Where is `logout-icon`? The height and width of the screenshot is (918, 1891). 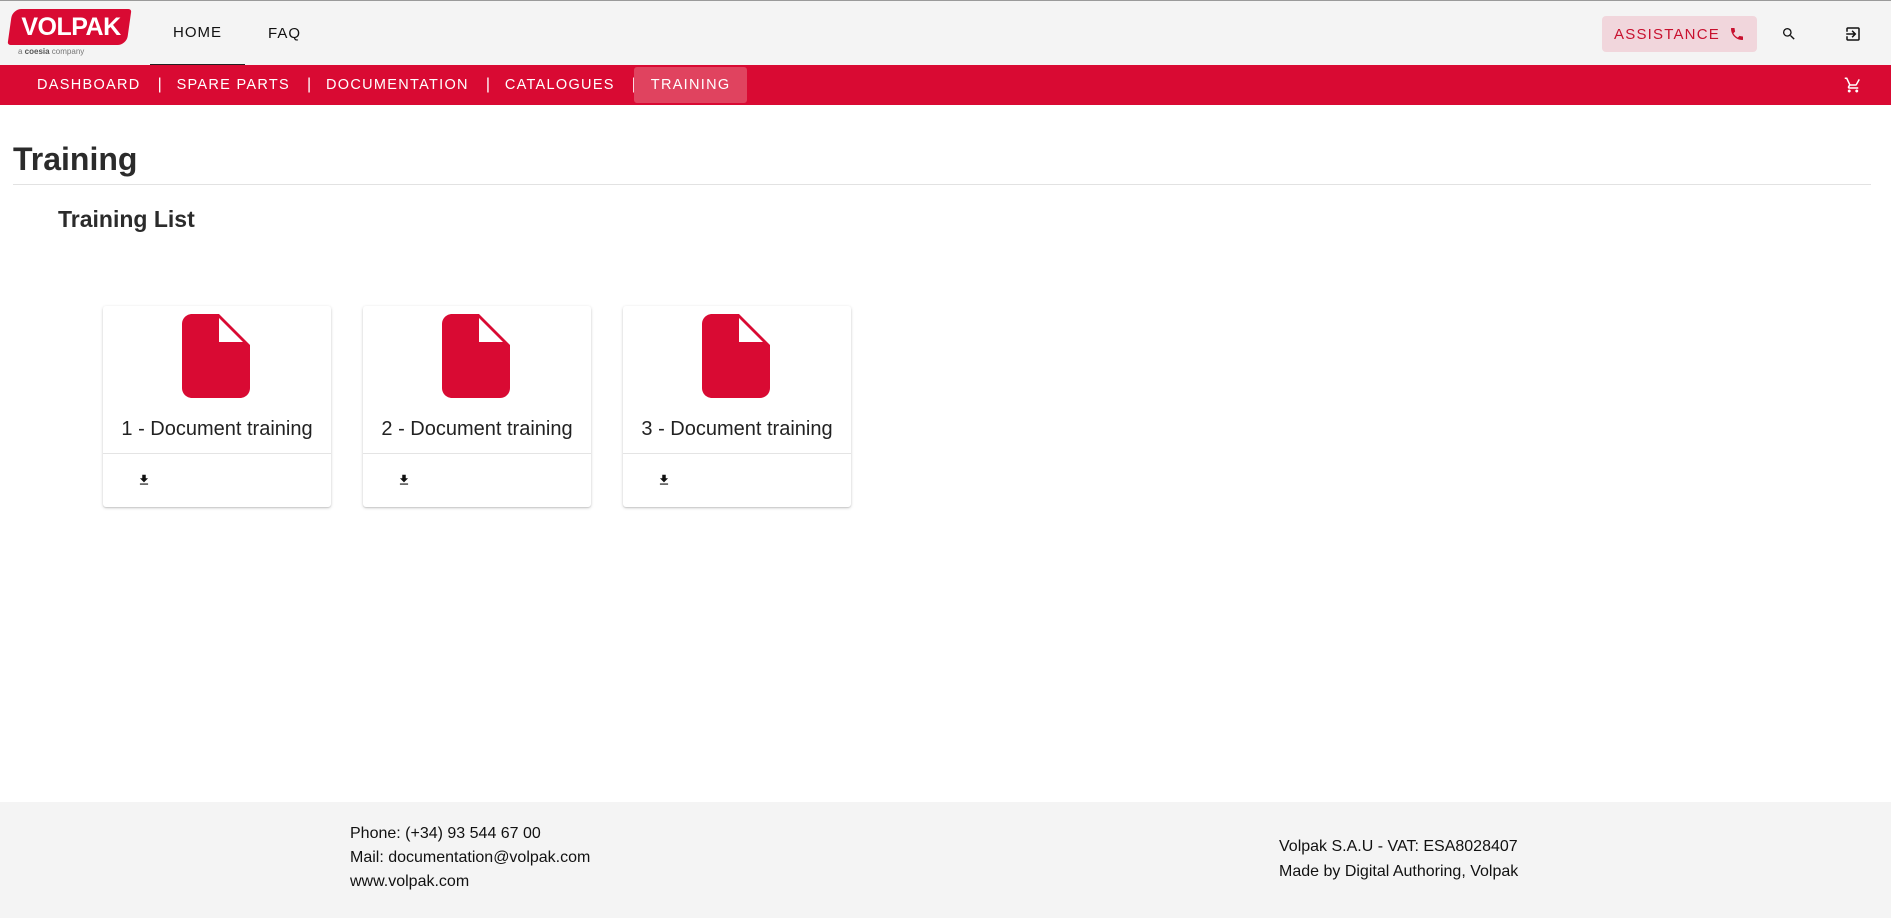 logout-icon is located at coordinates (1853, 34).